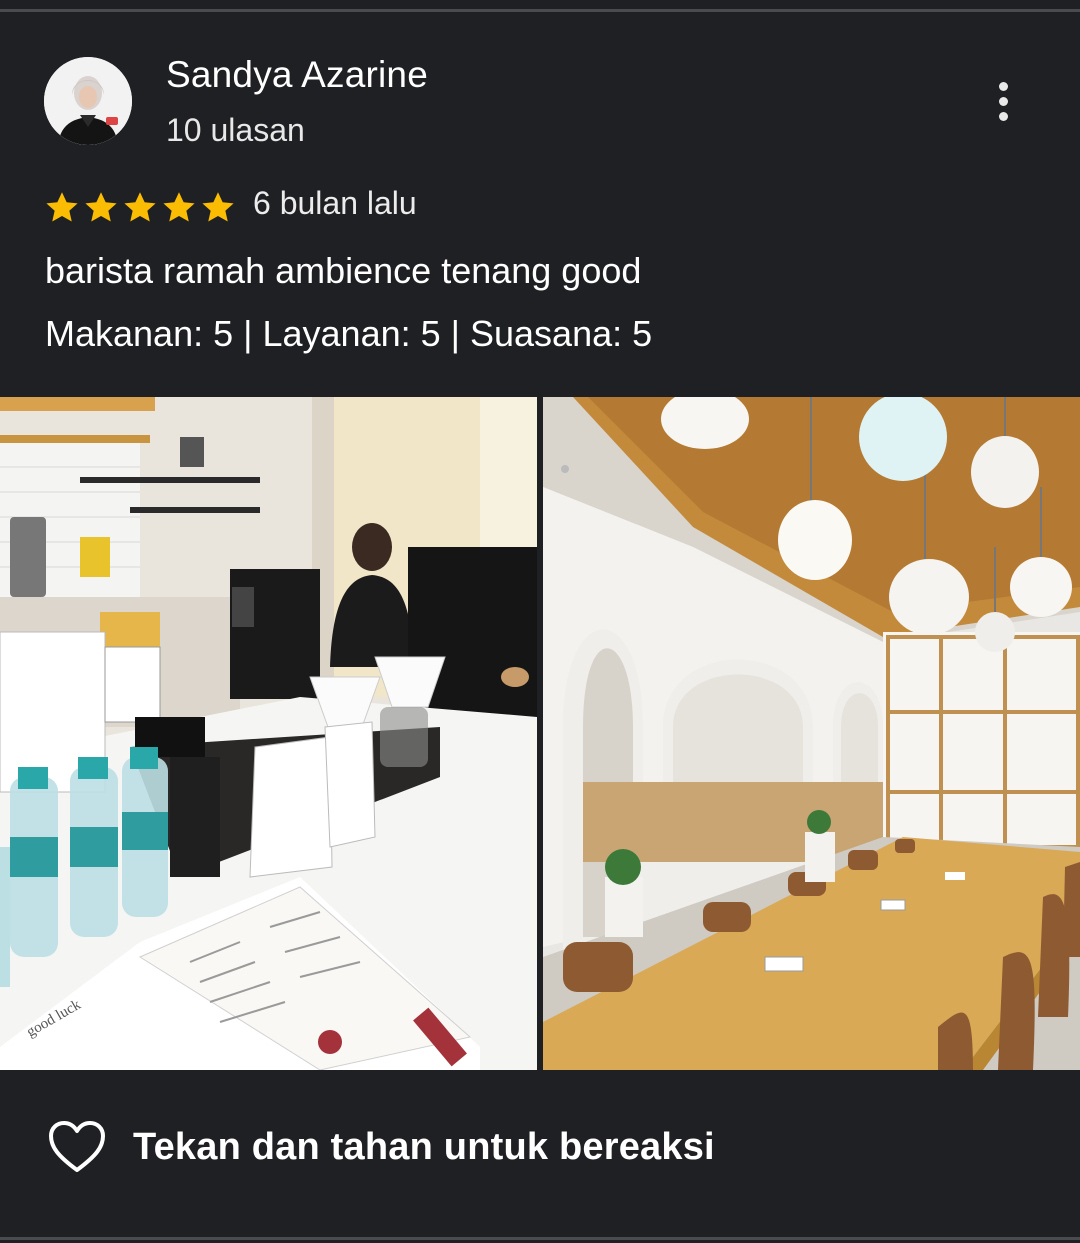 This screenshot has height=1243, width=1080. I want to click on react-label: Tekan dan tahan untuk bereaksi, so click(424, 1146).